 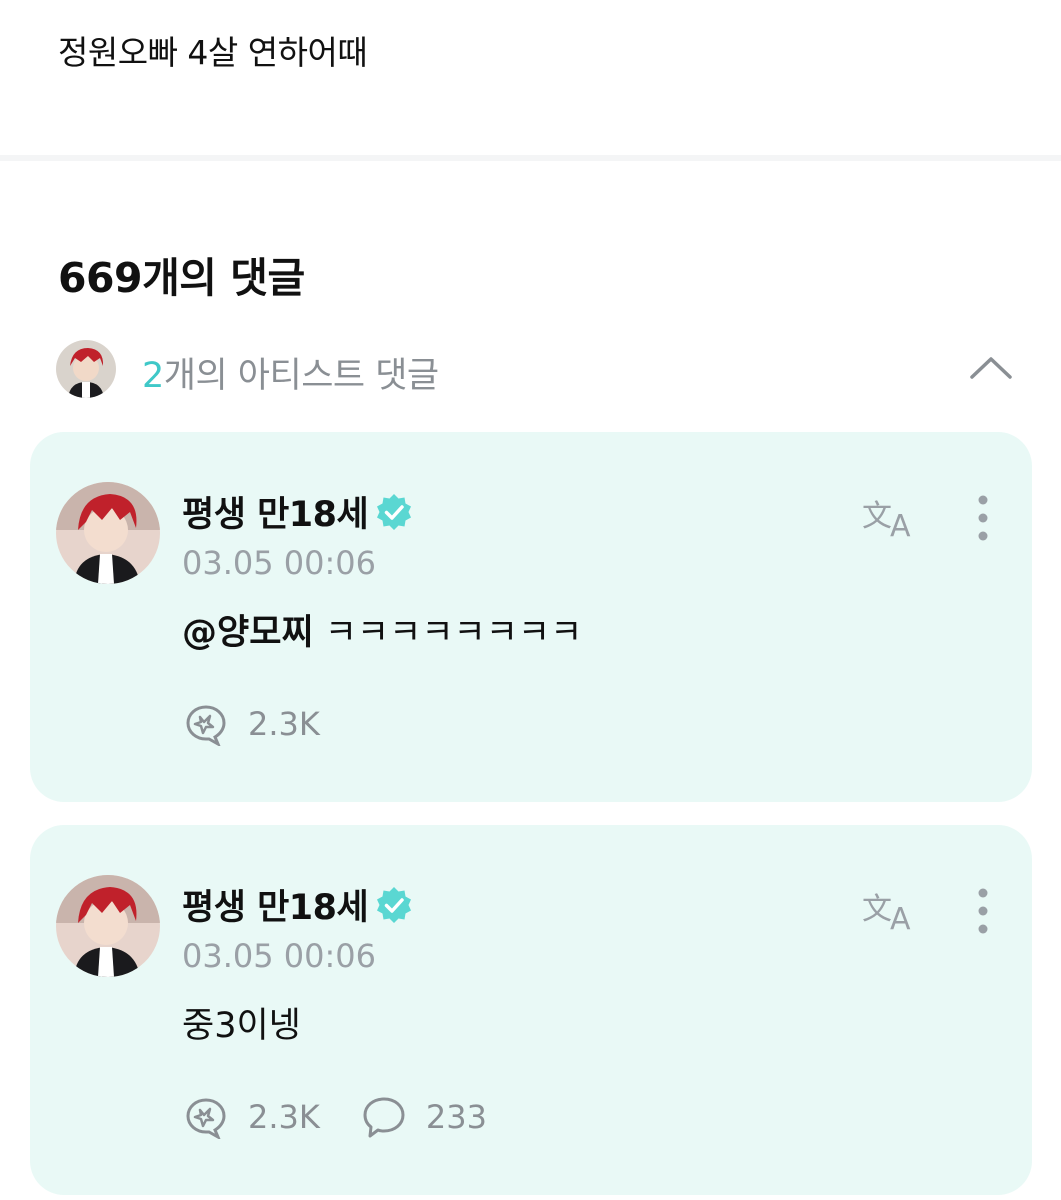 I want to click on post-text: 정원오빠 4살 연하어때, so click(x=213, y=52).